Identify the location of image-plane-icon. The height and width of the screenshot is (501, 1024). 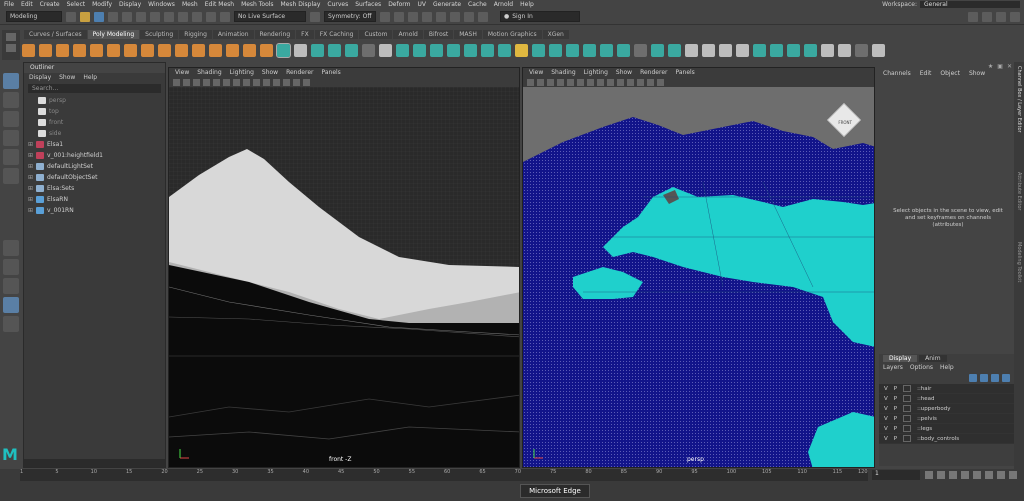
(560, 82).